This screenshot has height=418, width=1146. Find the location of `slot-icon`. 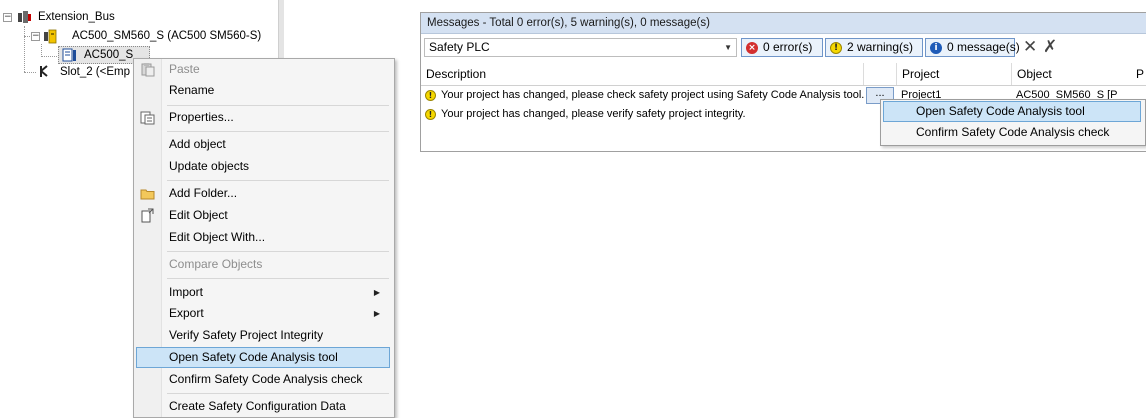

slot-icon is located at coordinates (44, 71).